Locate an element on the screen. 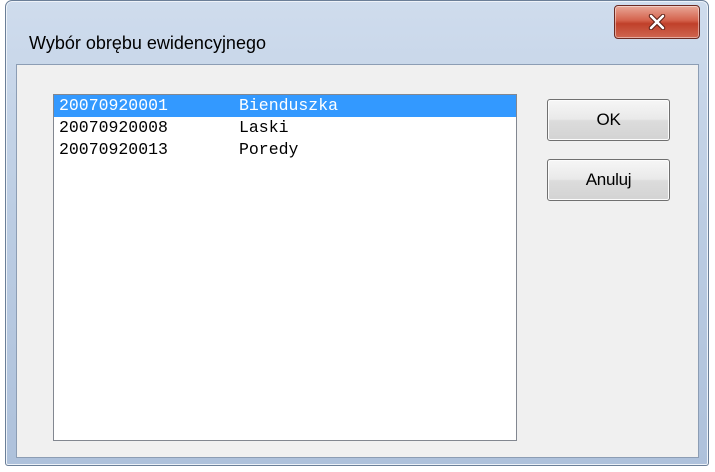  list-item-code: 20070920008 is located at coordinates (113, 127).